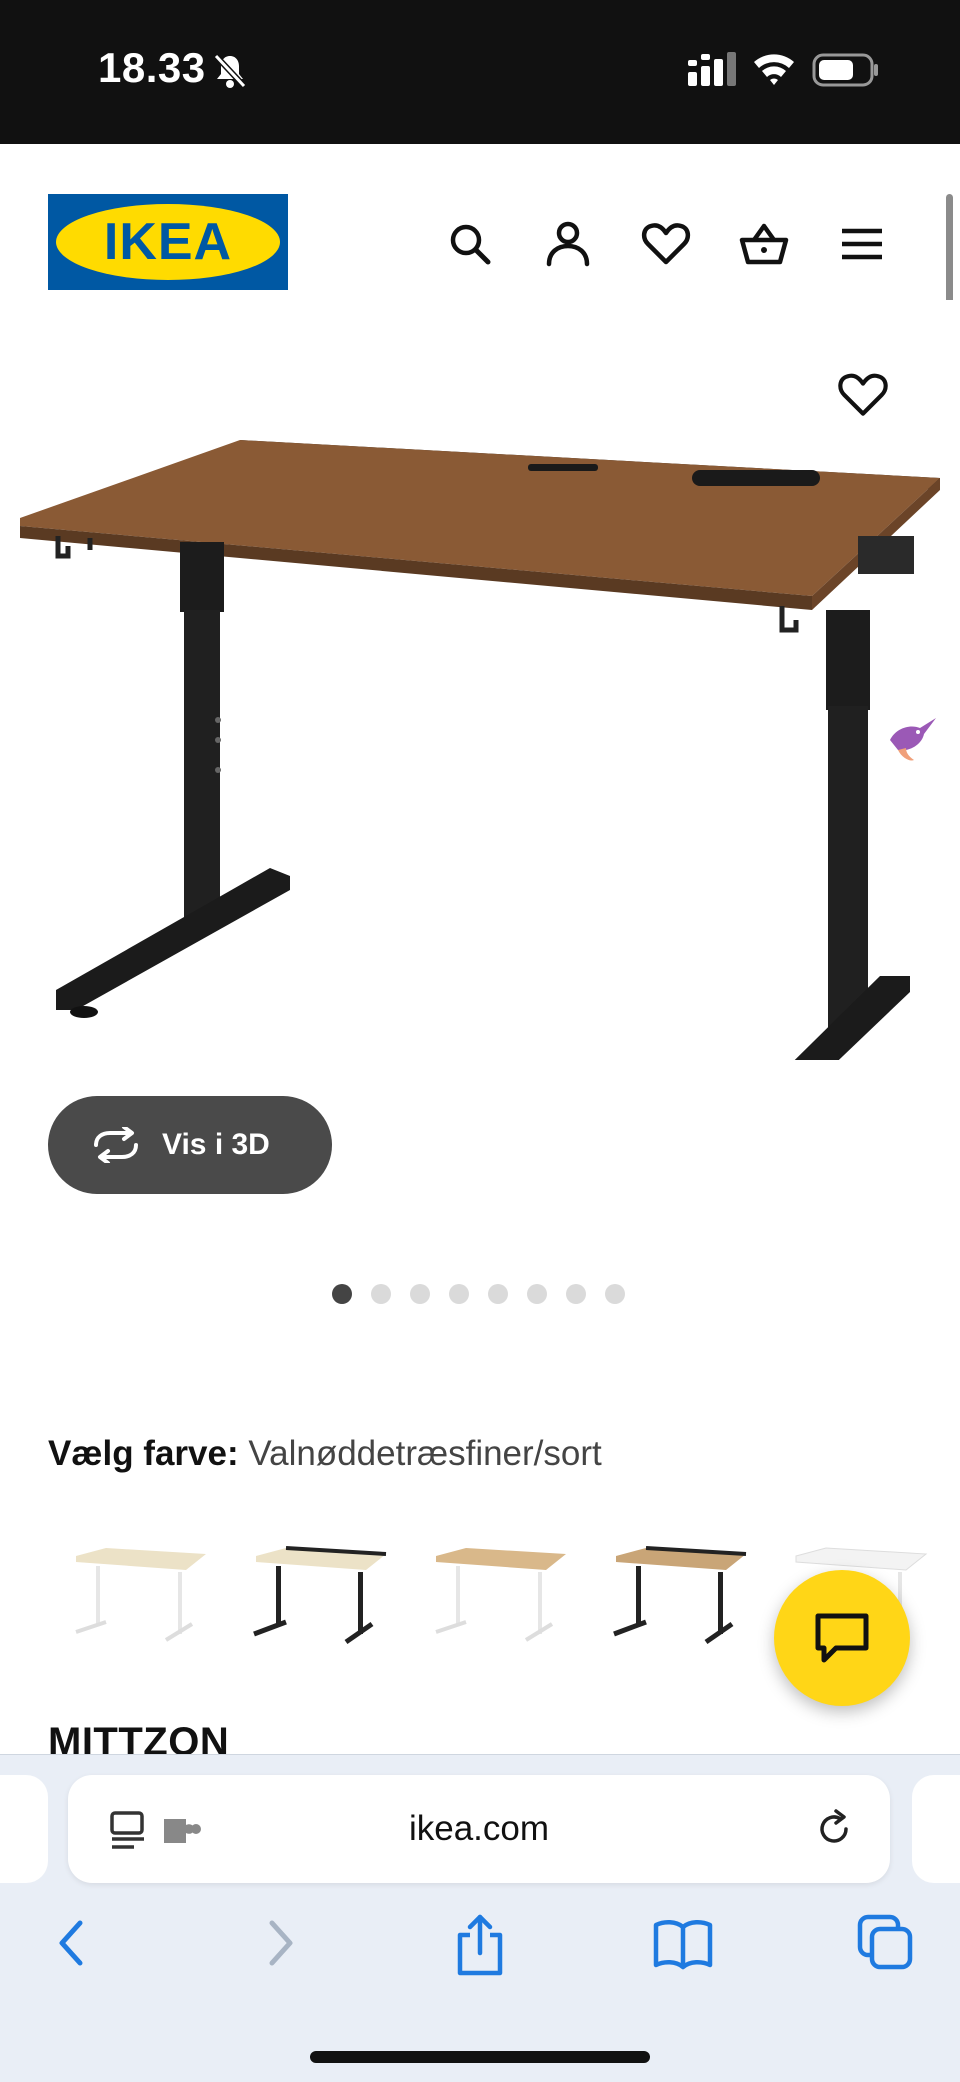  I want to click on view-in-3d-button: Vis i 3D, so click(190, 1145).